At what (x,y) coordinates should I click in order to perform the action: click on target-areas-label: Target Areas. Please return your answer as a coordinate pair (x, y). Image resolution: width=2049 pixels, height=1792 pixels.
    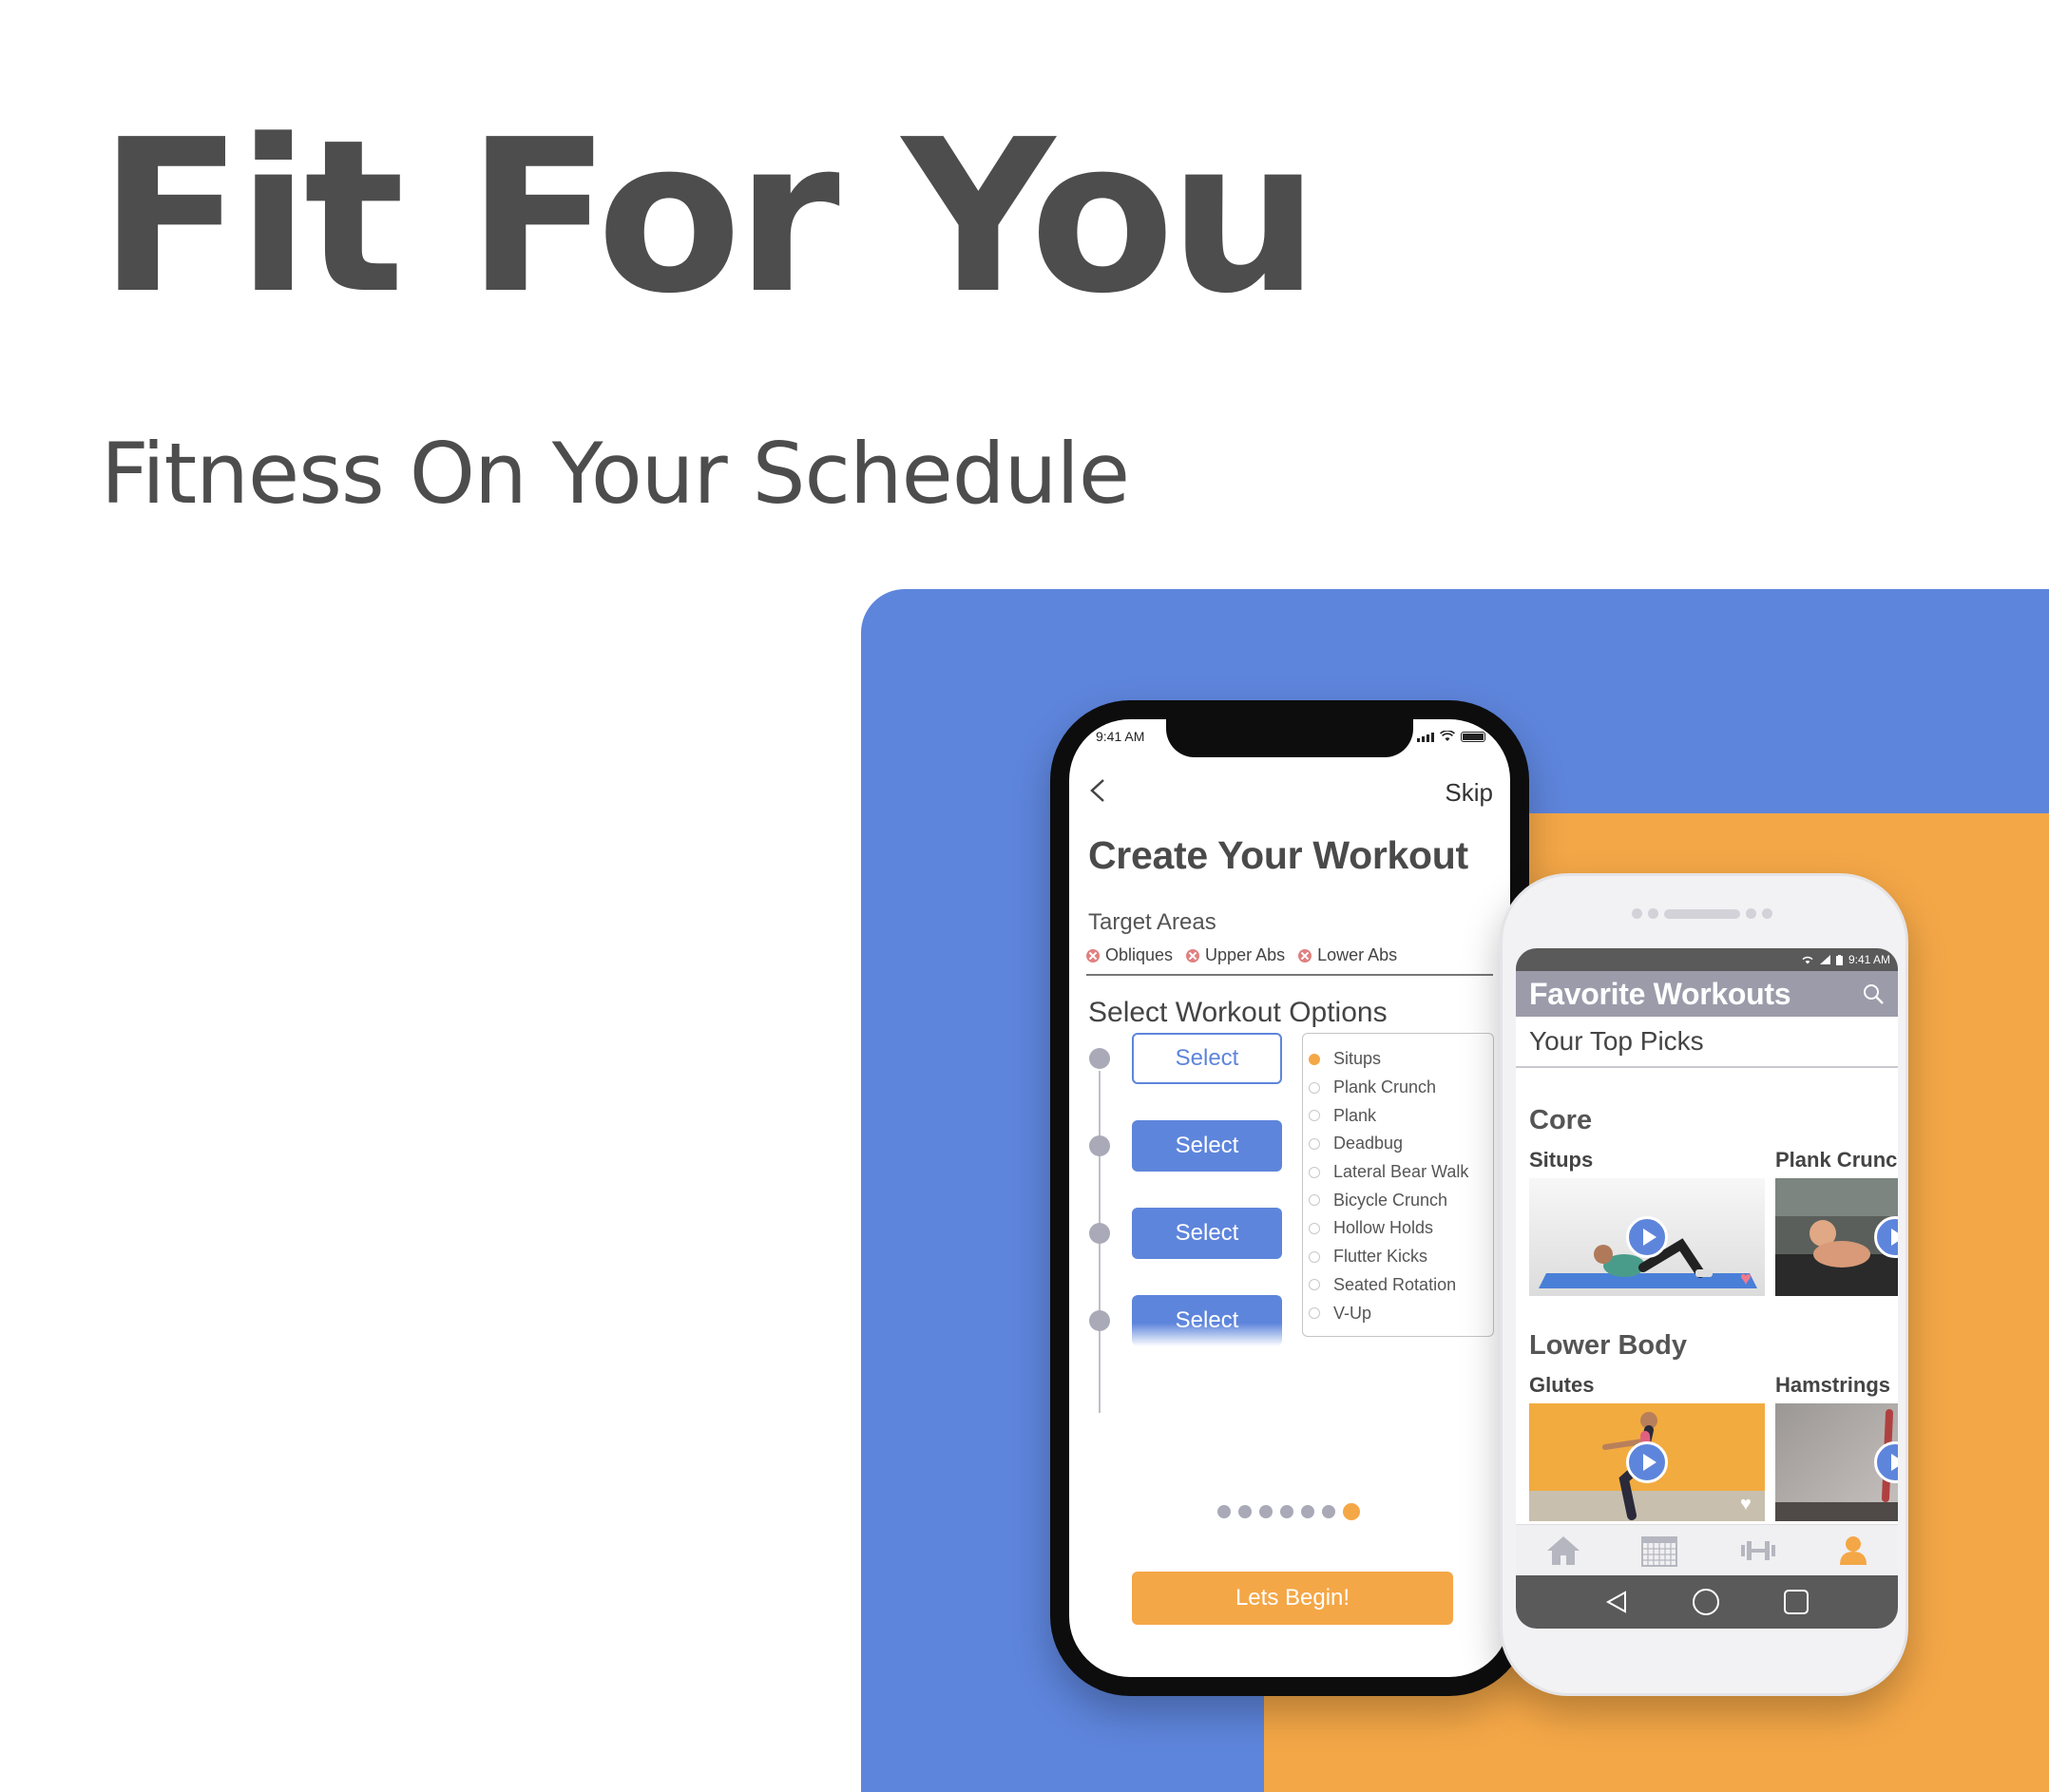
    Looking at the image, I should click on (1152, 922).